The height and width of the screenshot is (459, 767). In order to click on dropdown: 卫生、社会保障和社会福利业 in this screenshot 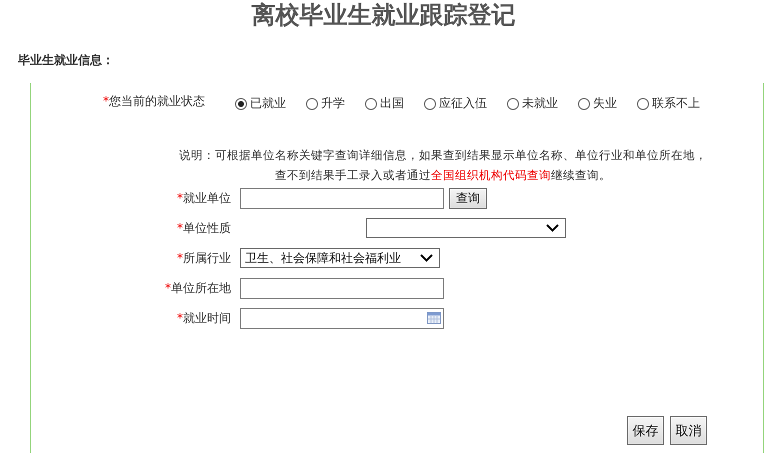, I will do `click(340, 258)`.